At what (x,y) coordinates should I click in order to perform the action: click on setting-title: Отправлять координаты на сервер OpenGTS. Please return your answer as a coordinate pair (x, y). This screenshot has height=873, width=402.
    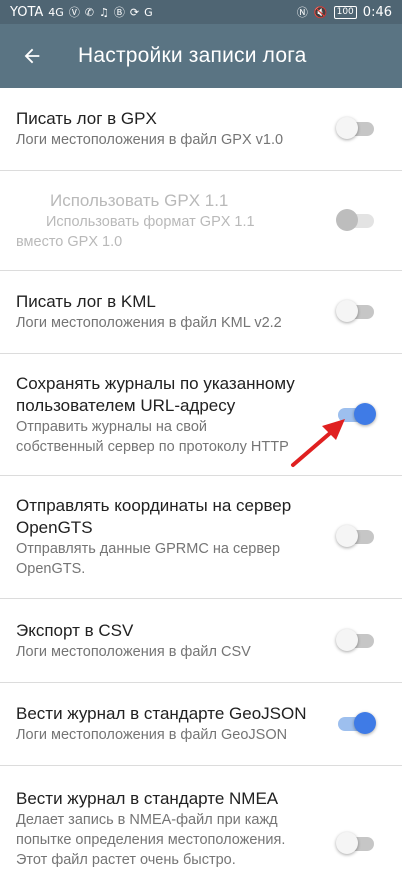
    Looking at the image, I should click on (174, 517).